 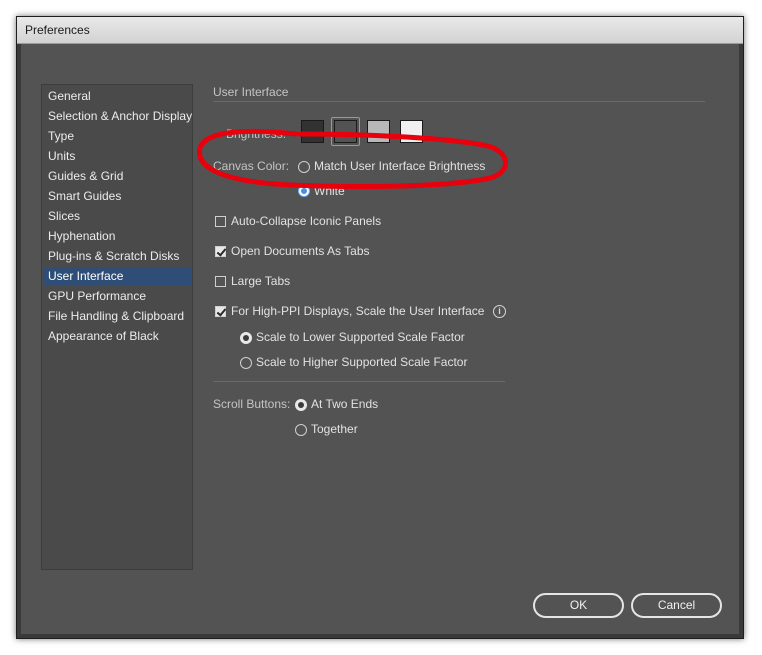 I want to click on sidebar-item-hyphenation: Hyphenation, so click(x=117, y=236).